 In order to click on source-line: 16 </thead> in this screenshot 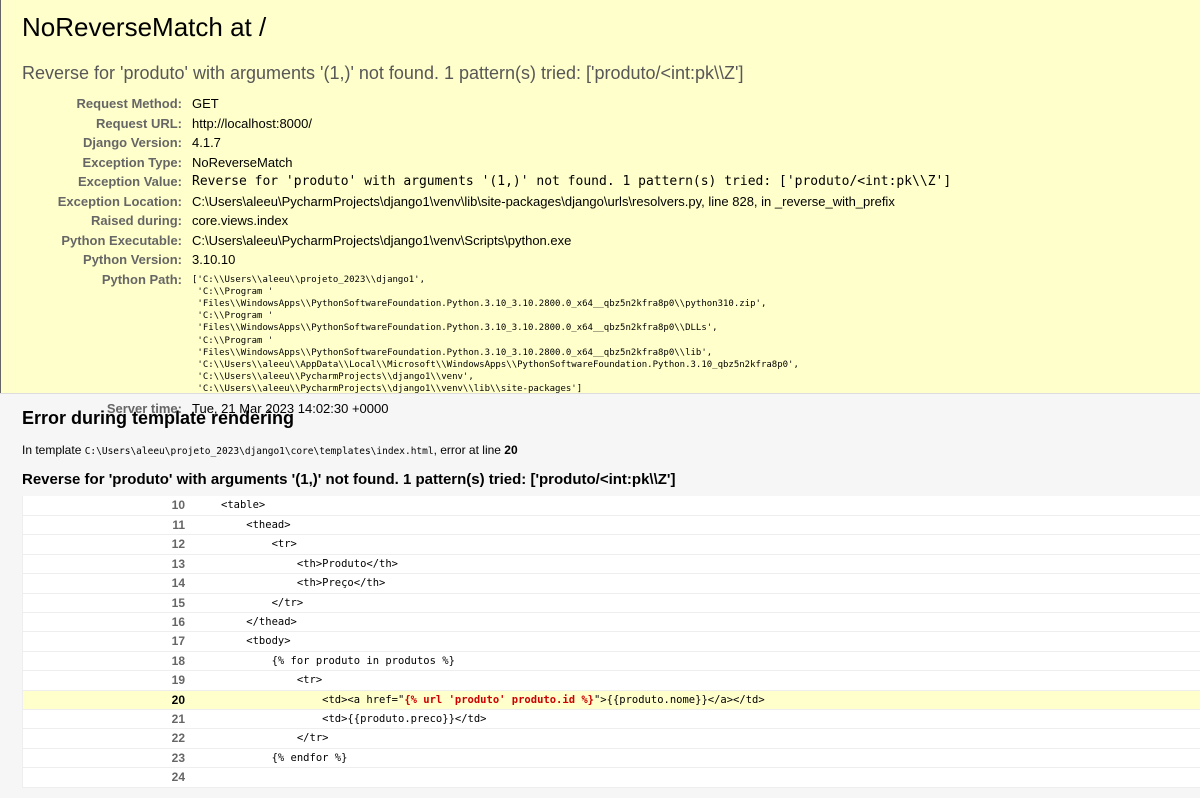, I will do `click(611, 622)`.